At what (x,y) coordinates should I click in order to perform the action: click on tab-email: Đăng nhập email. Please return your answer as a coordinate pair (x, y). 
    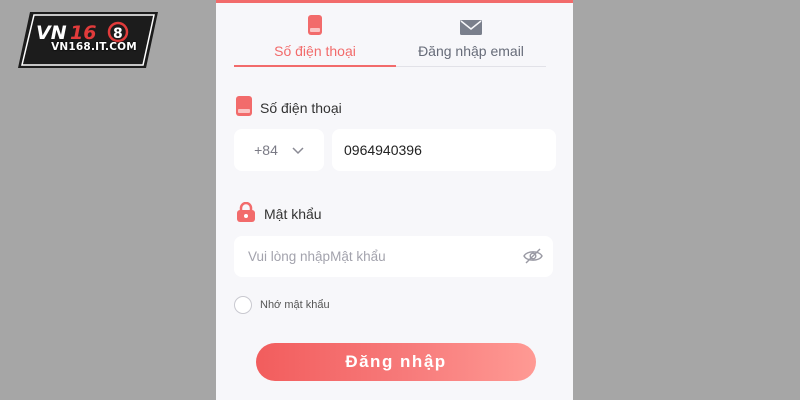
    Looking at the image, I should click on (471, 38).